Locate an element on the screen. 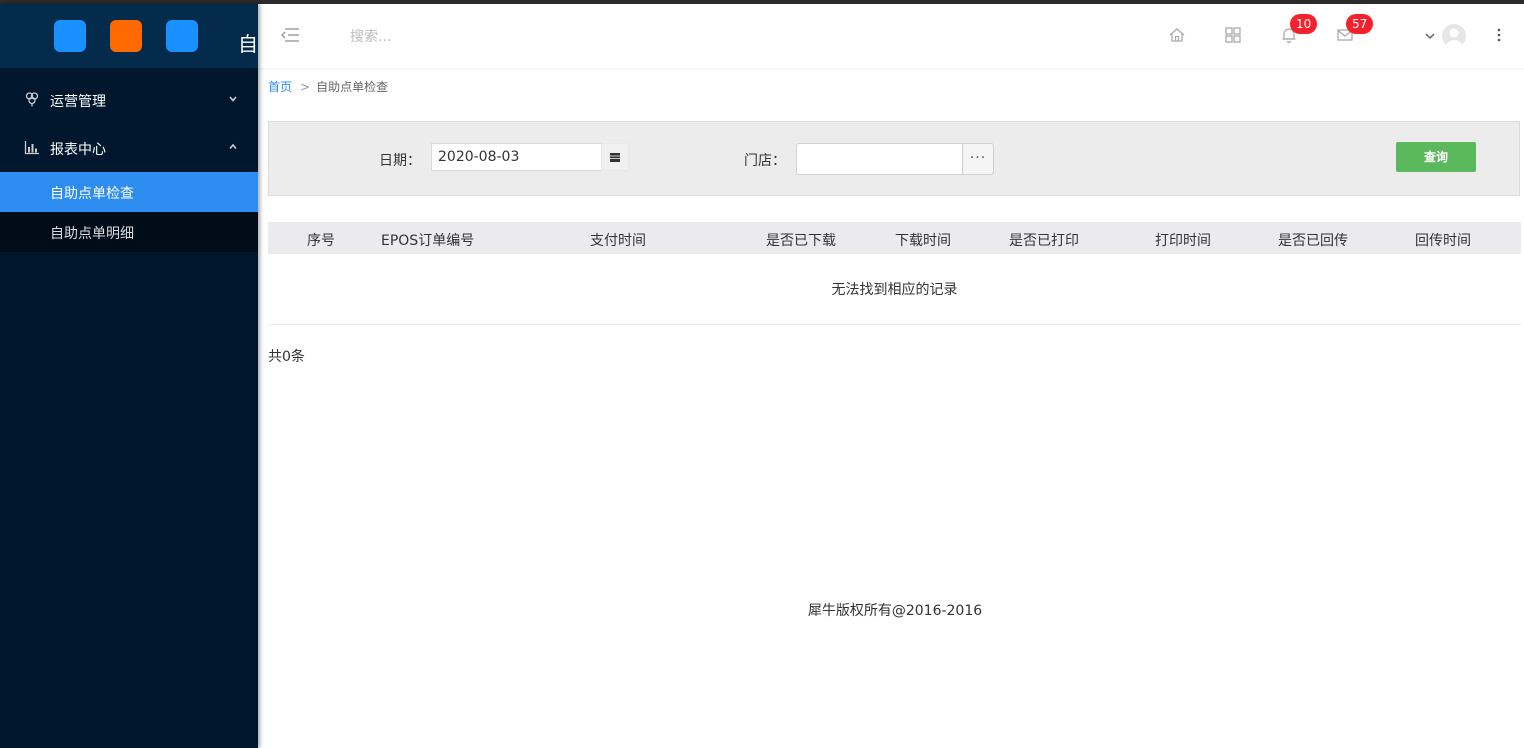  sidebar-group-label: 运营管理 is located at coordinates (78, 102).